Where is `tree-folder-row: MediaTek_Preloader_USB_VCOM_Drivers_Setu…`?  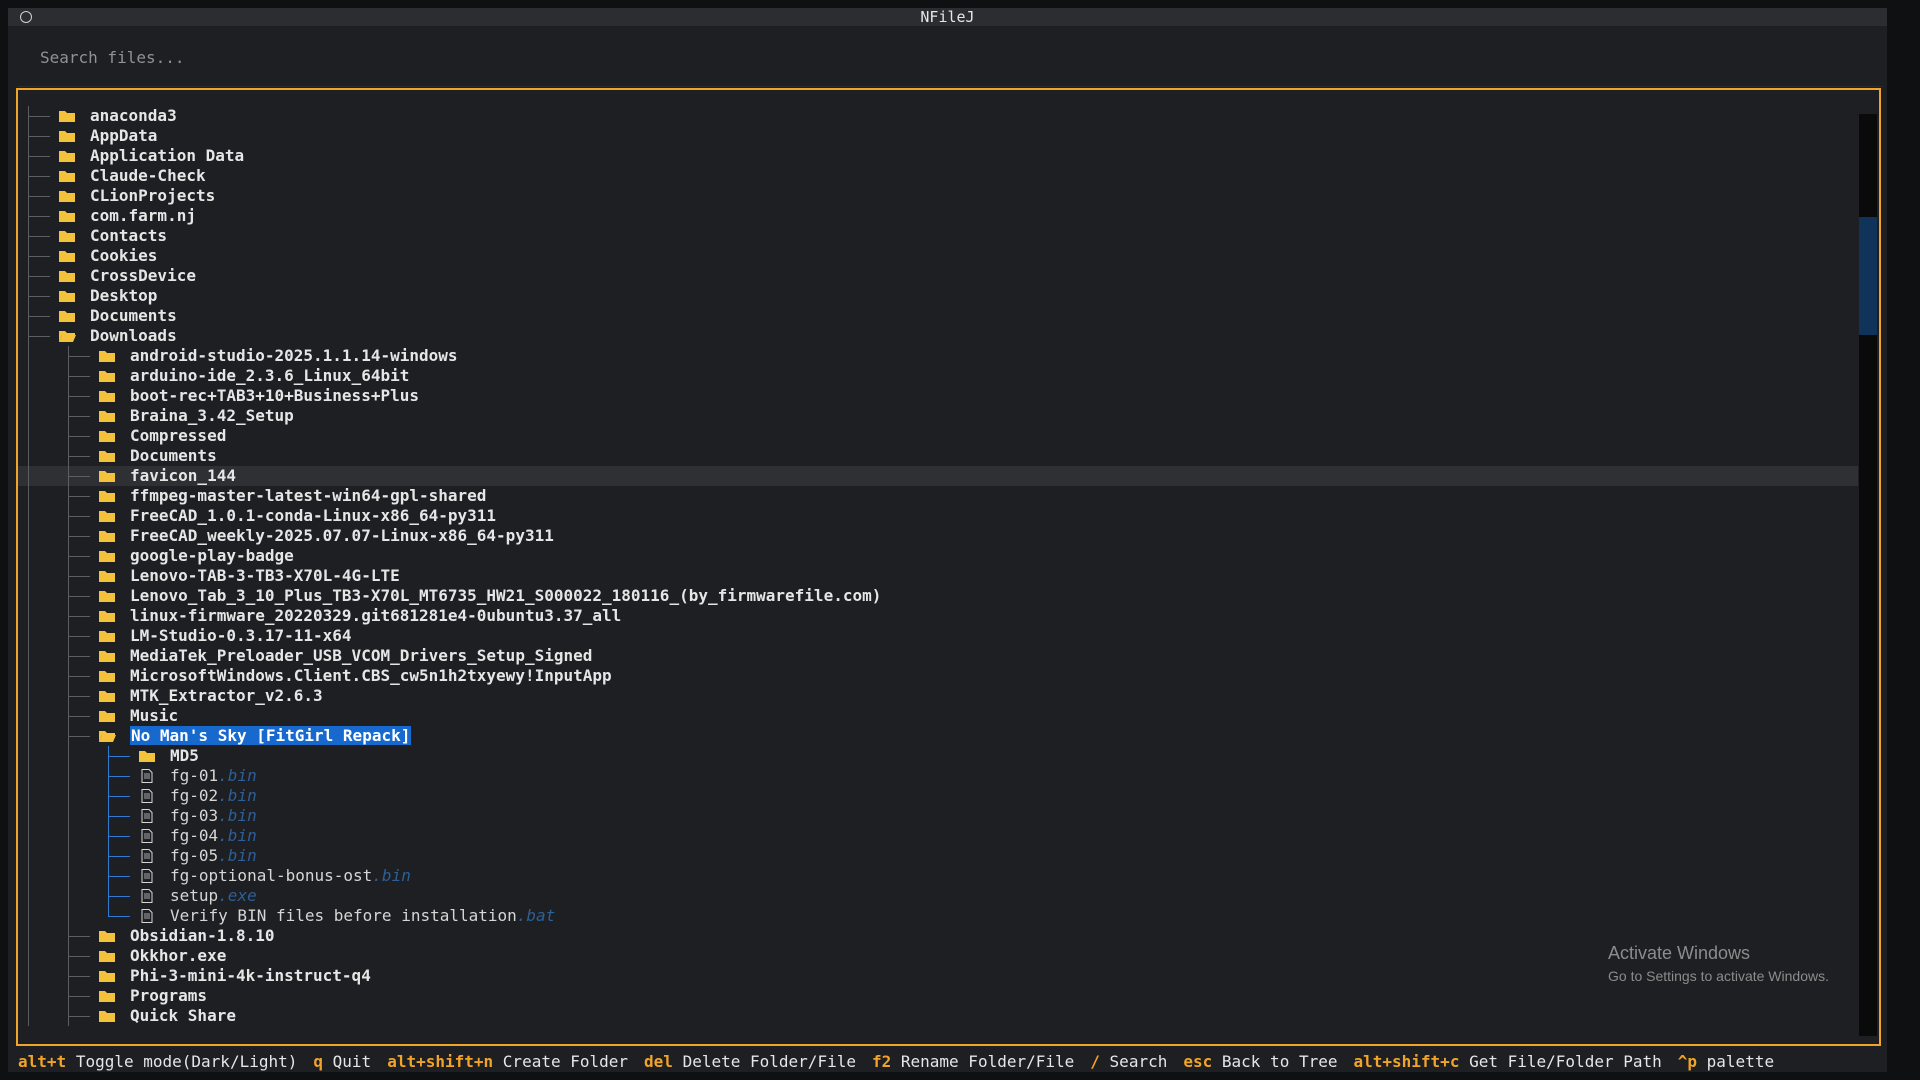
tree-folder-row: MediaTek_Preloader_USB_VCOM_Drivers_Setu… is located at coordinates (938, 656).